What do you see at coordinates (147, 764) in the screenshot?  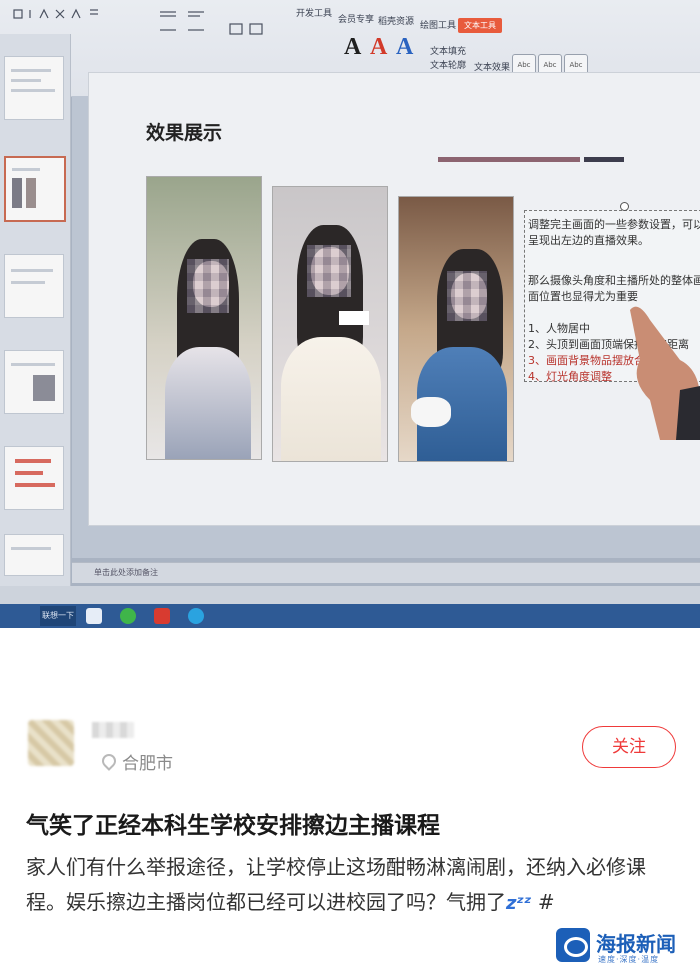 I see `location-text: 合肥市` at bounding box center [147, 764].